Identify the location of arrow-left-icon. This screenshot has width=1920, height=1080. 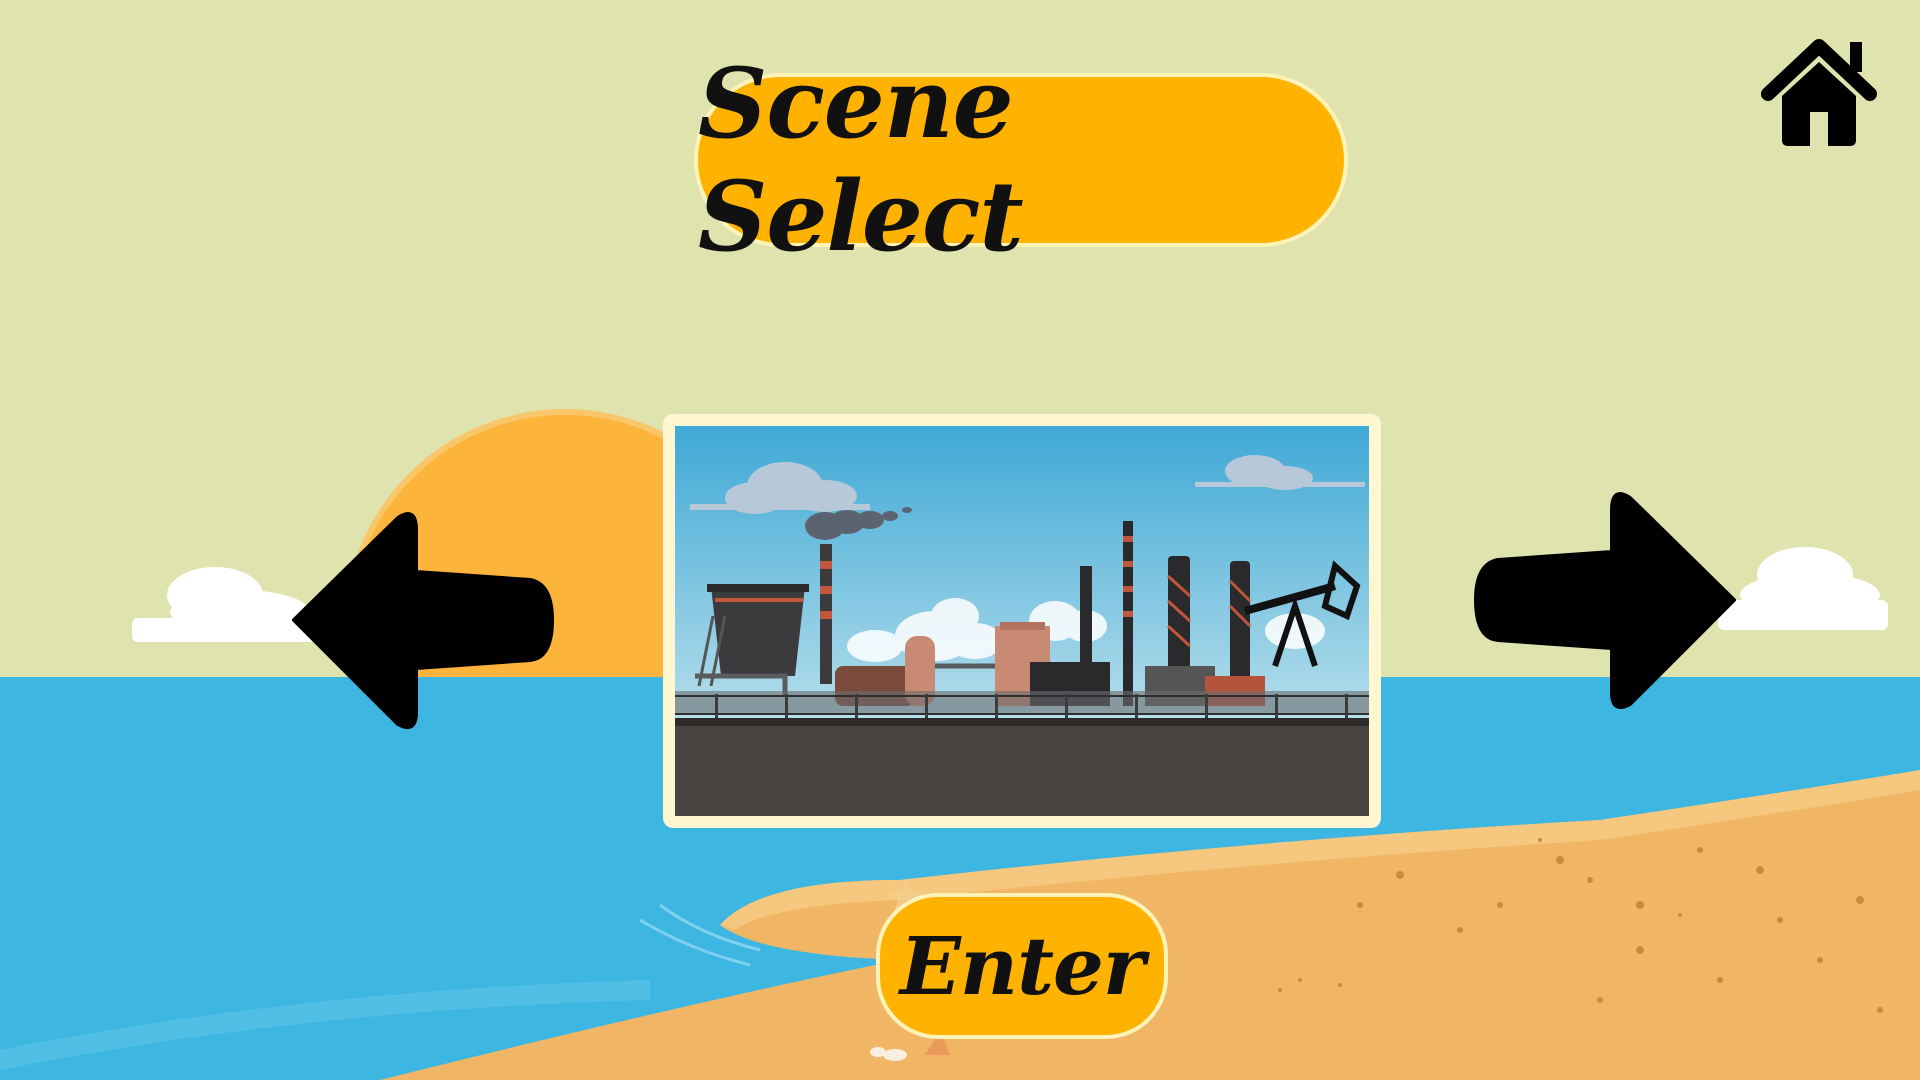
(422, 621).